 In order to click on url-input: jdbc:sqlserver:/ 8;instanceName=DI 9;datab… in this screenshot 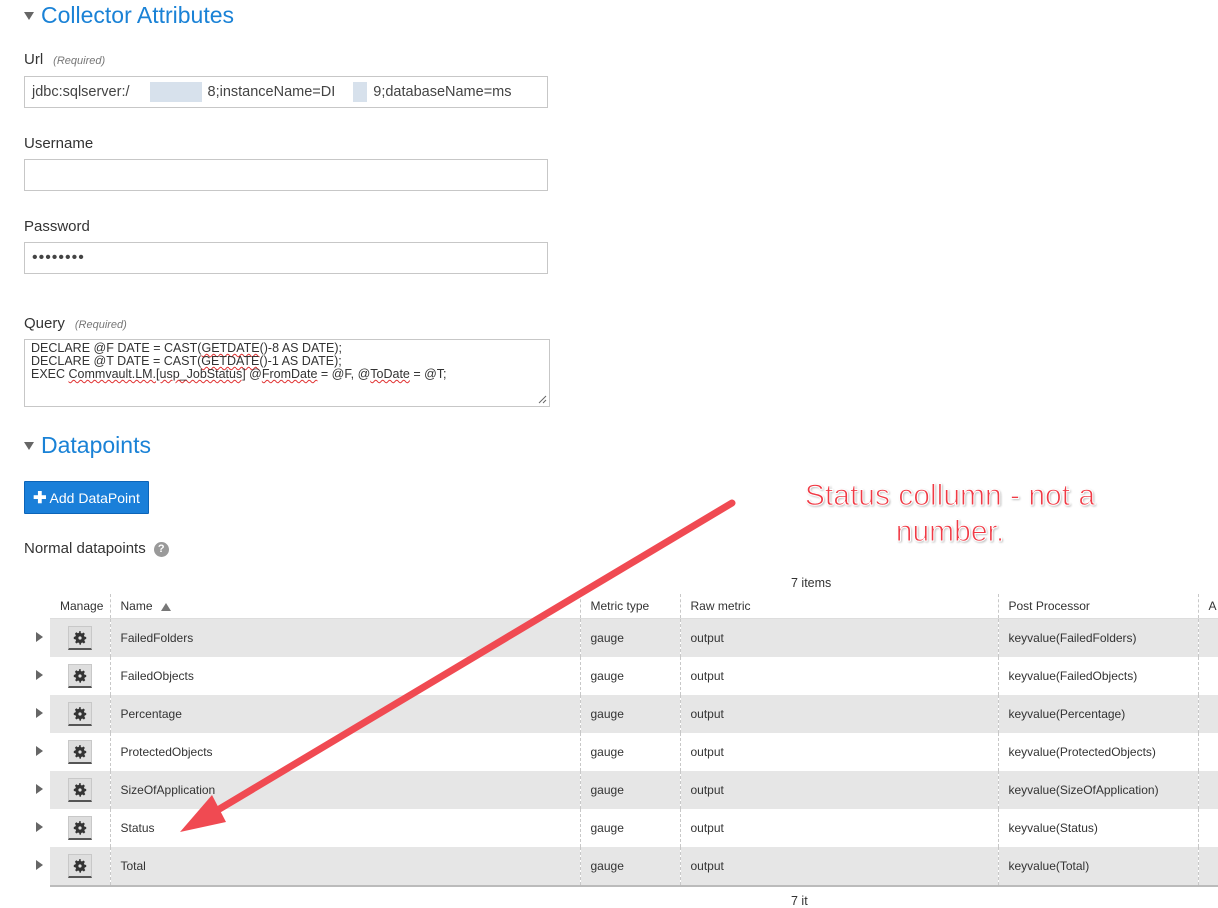, I will do `click(286, 92)`.